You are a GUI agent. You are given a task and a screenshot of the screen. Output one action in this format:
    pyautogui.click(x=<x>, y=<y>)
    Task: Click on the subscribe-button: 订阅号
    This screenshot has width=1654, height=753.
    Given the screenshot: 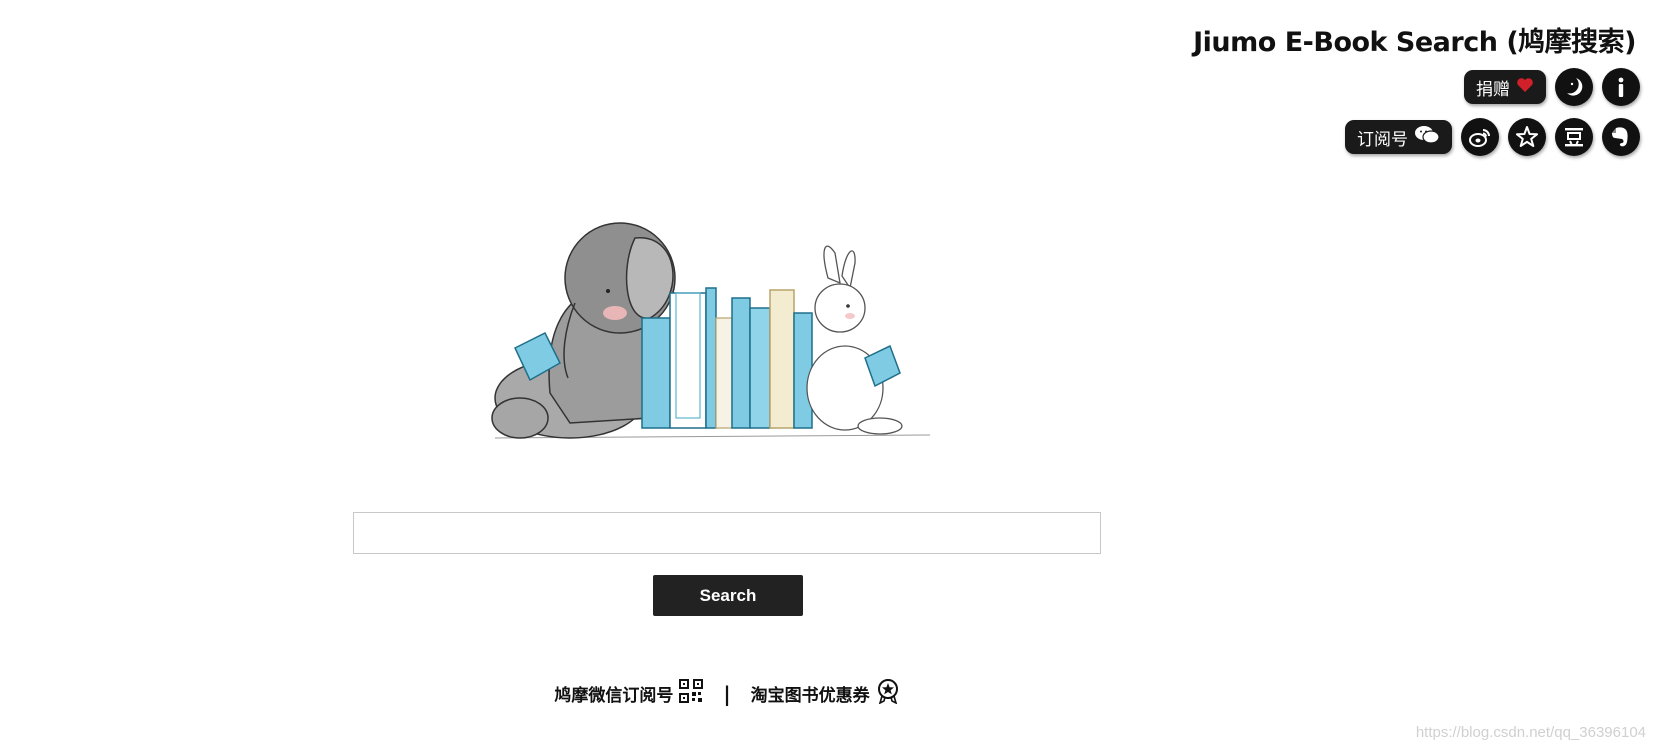 What is the action you would take?
    pyautogui.click(x=1398, y=137)
    